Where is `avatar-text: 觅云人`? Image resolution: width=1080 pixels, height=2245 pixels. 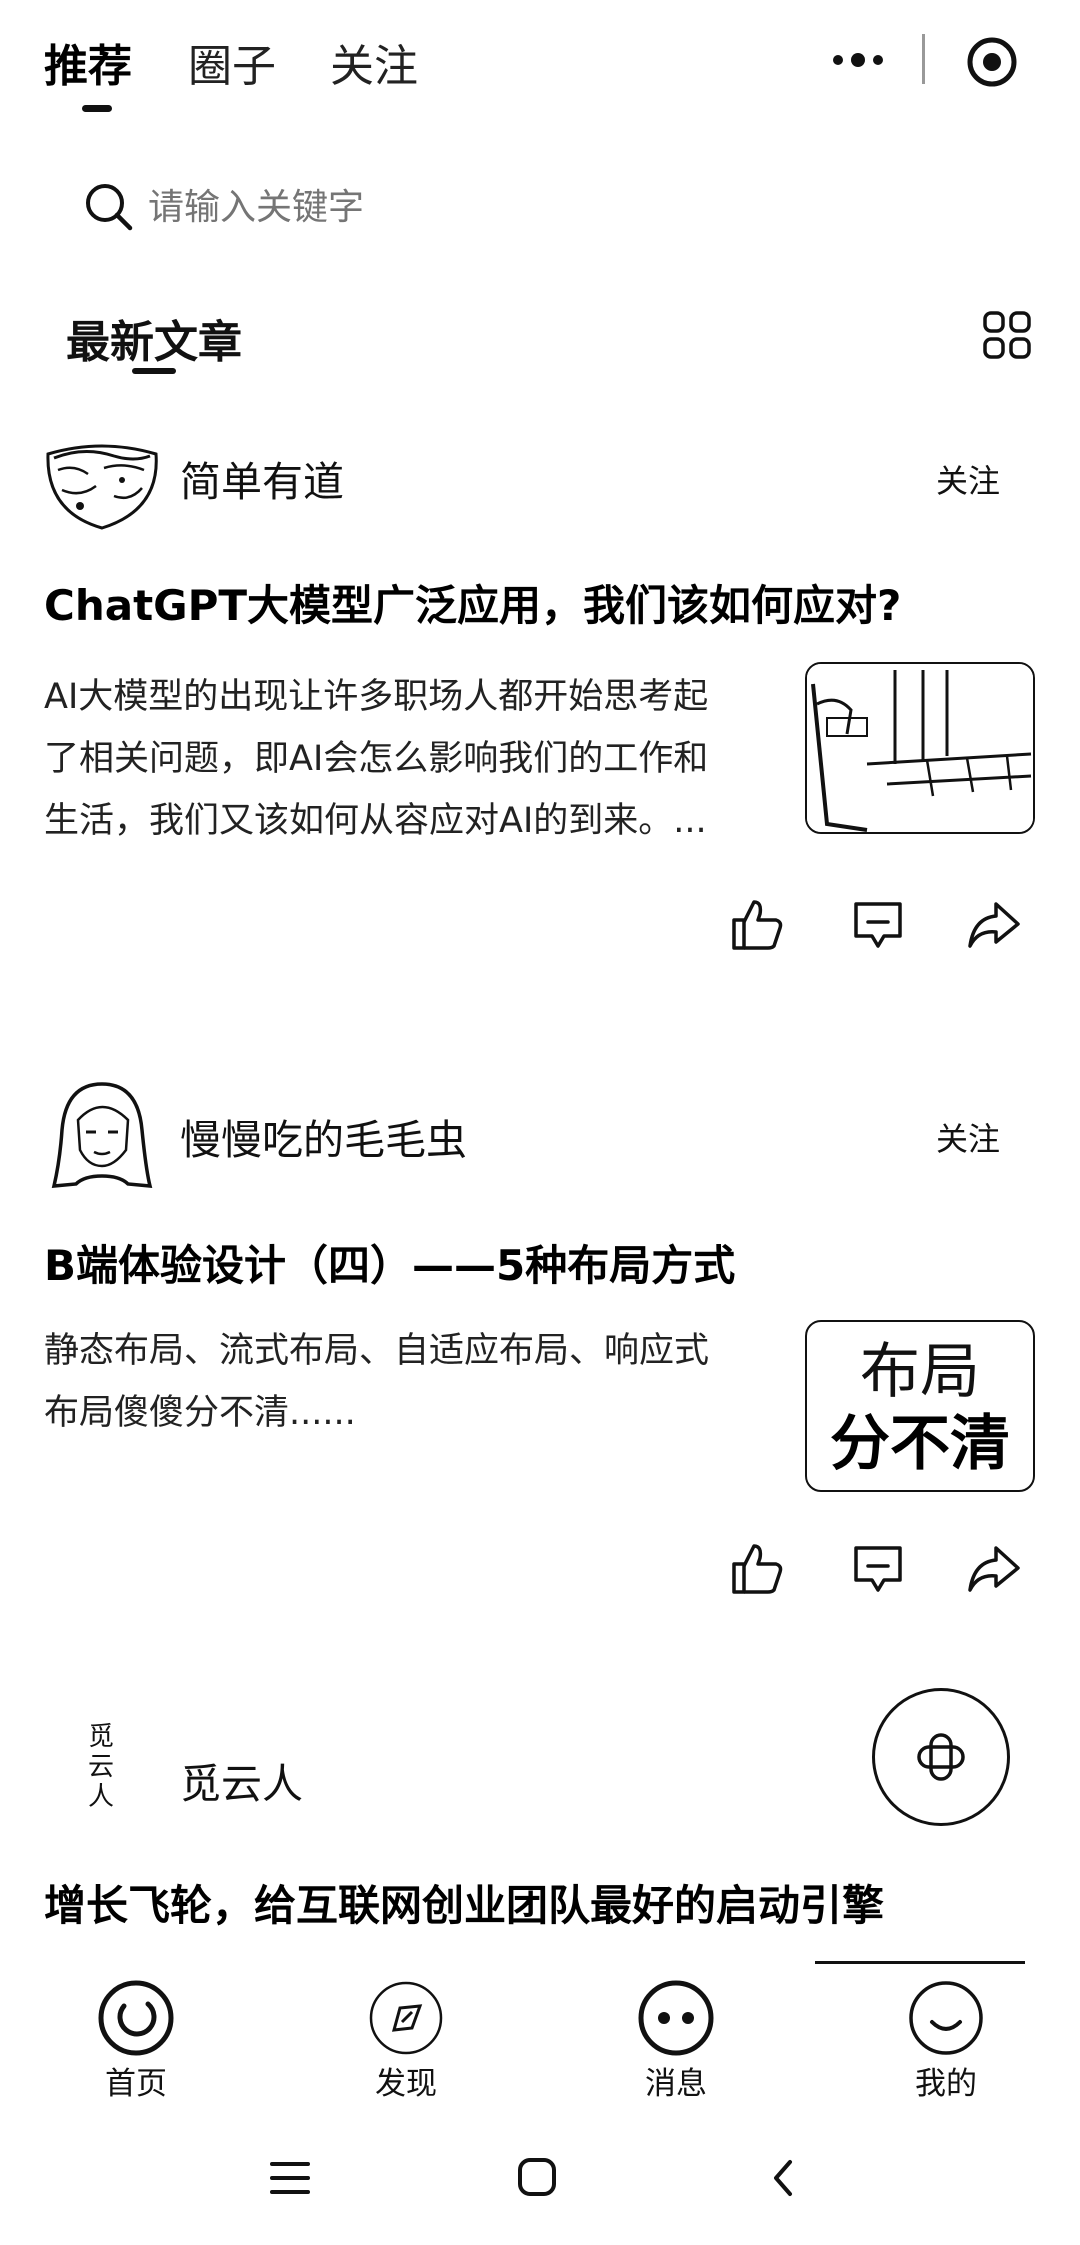
avatar-text: 觅云人 is located at coordinates (101, 1767).